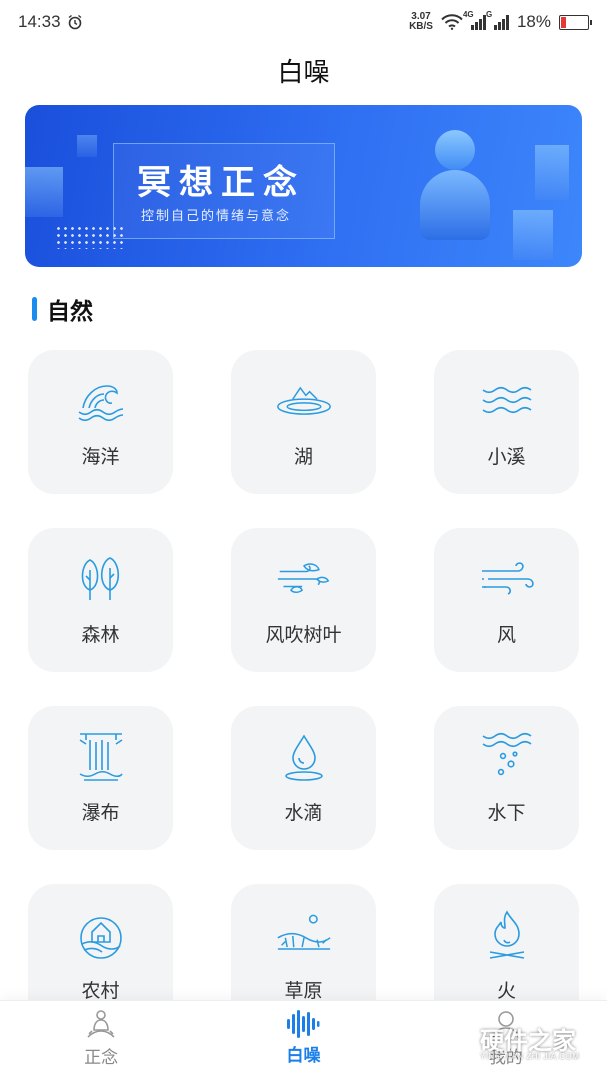 This screenshot has height=1080, width=607. Describe the element at coordinates (468, 14) in the screenshot. I see `signal-tag-4g: 4G` at that location.